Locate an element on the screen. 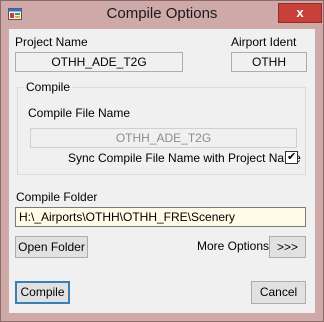 This screenshot has height=322, width=324. compile-group-title: Compile is located at coordinates (48, 87).